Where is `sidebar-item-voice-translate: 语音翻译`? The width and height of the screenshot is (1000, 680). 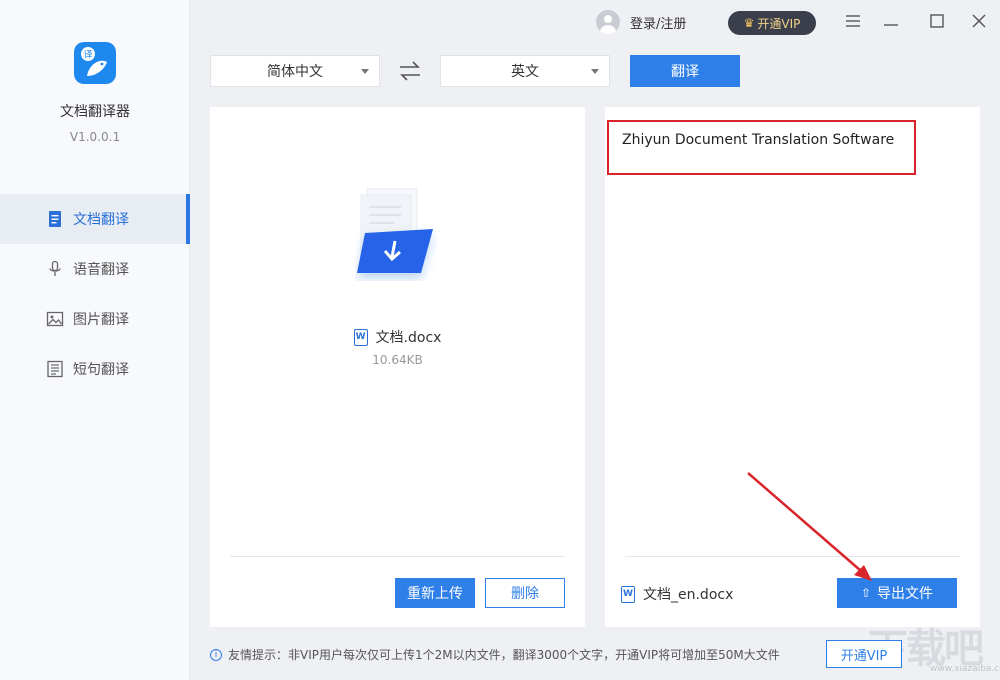 sidebar-item-voice-translate: 语音翻译 is located at coordinates (95, 269).